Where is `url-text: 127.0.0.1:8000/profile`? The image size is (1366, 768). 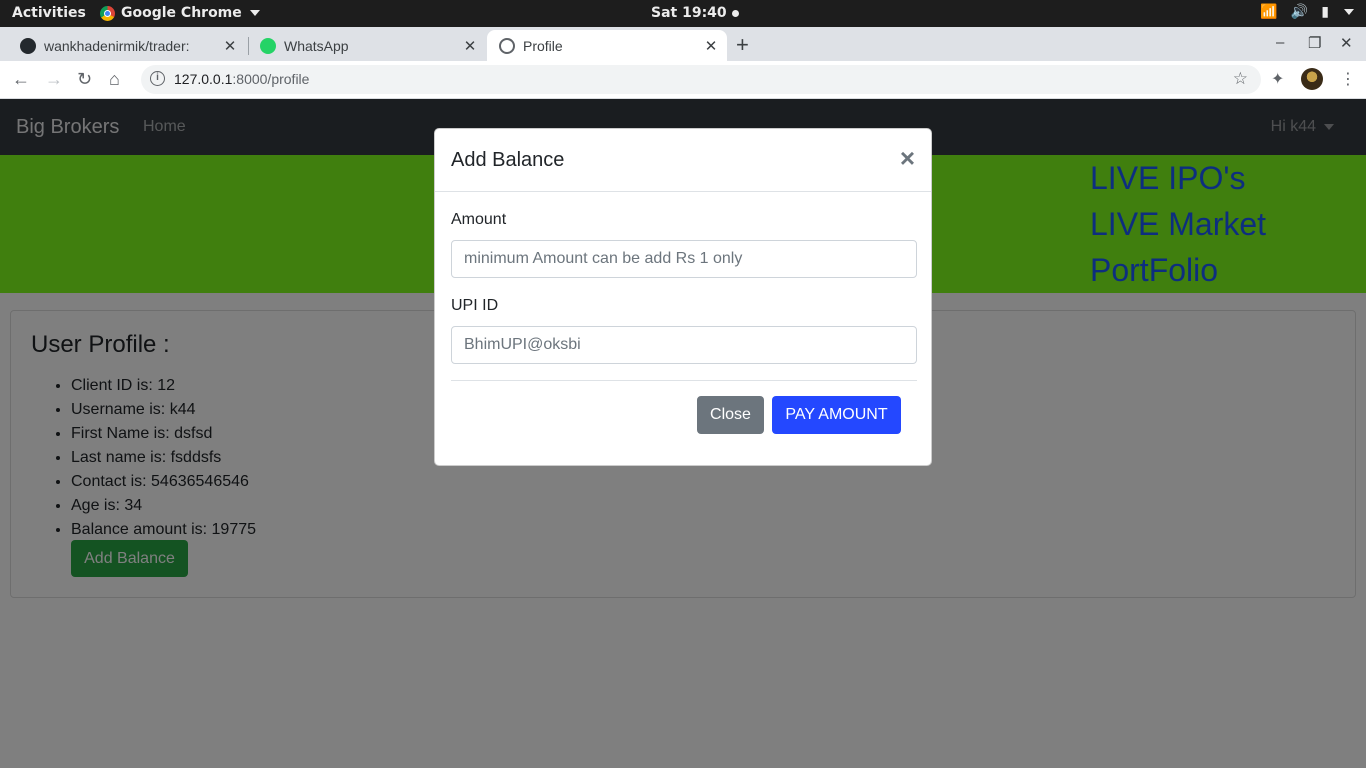
url-text: 127.0.0.1:8000/profile is located at coordinates (241, 79).